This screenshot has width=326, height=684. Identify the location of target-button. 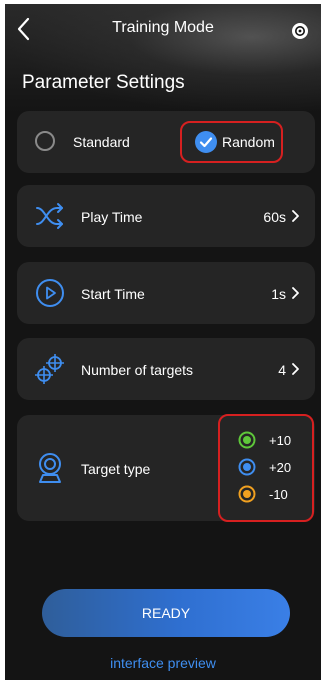
(300, 31).